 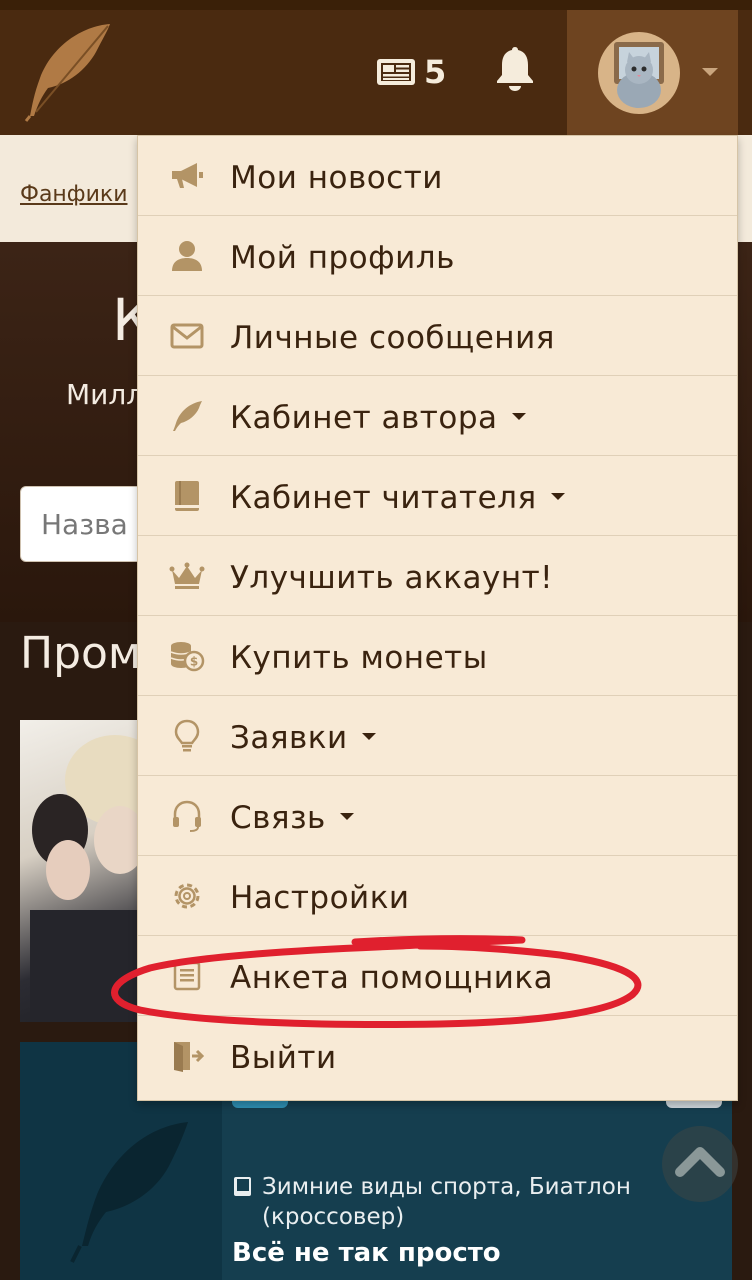 I want to click on coins-icon: $, so click(x=187, y=656).